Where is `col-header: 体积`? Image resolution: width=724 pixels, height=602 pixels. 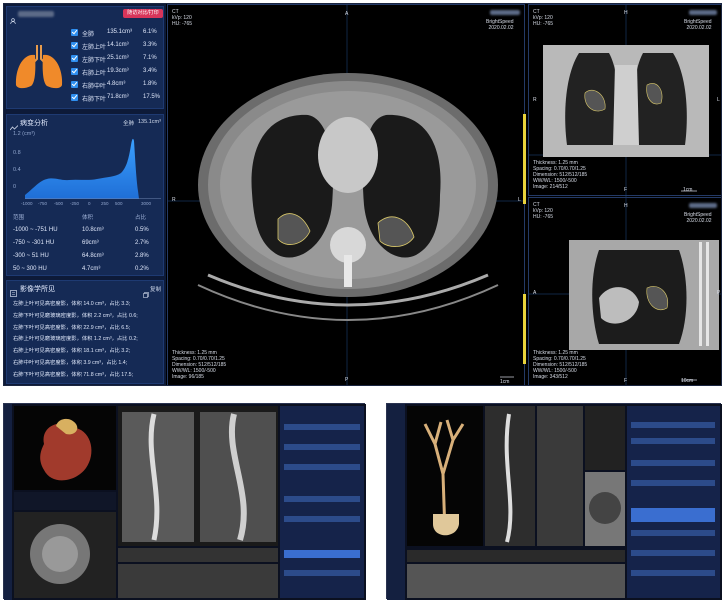 col-header: 体积 is located at coordinates (88, 218).